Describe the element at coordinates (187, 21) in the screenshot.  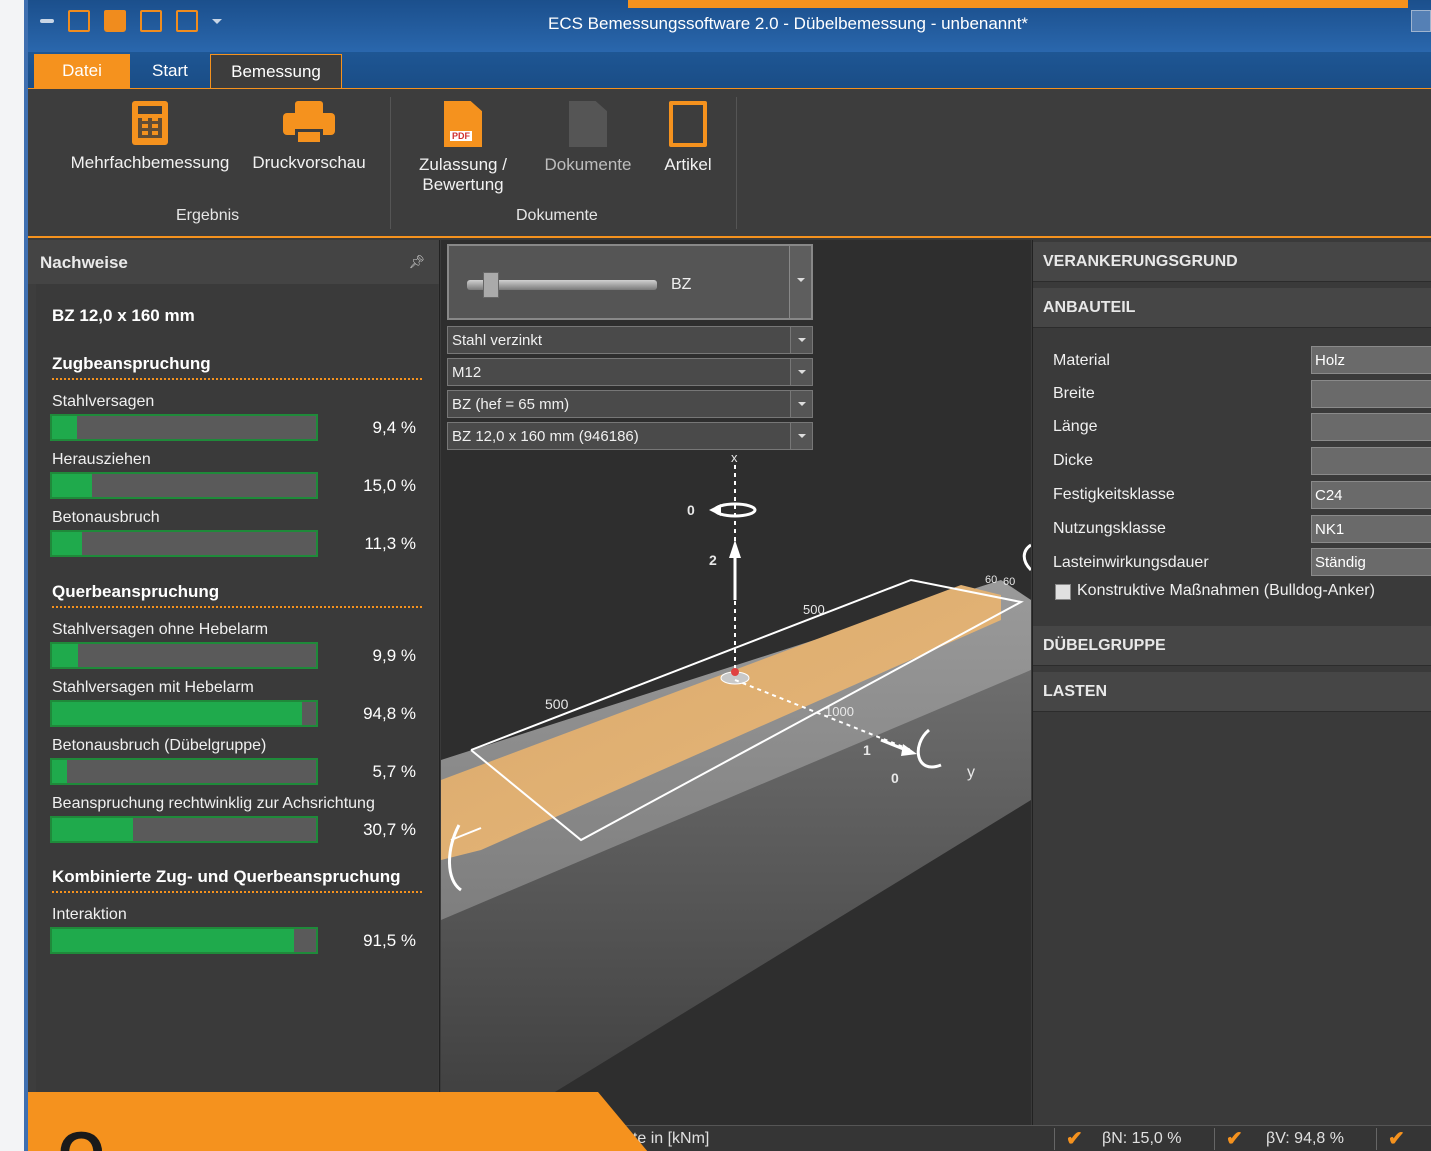
I see `save-as-icon` at that location.